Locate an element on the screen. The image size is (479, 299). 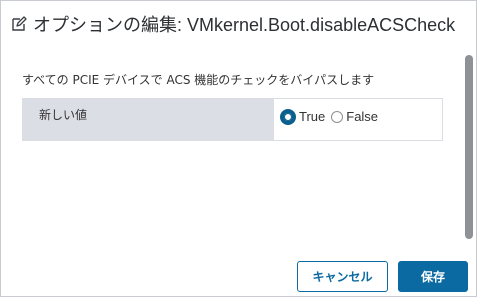
radio-true: True is located at coordinates (302, 116).